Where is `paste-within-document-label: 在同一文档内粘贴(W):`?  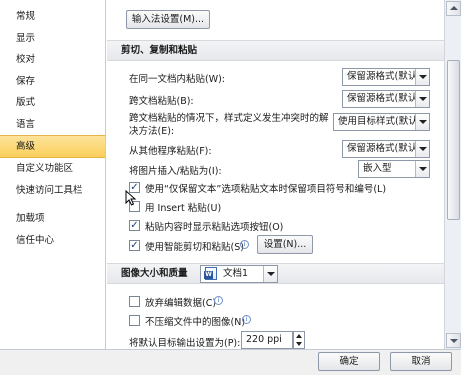
paste-within-document-label: 在同一文档内粘贴(W): is located at coordinates (177, 79).